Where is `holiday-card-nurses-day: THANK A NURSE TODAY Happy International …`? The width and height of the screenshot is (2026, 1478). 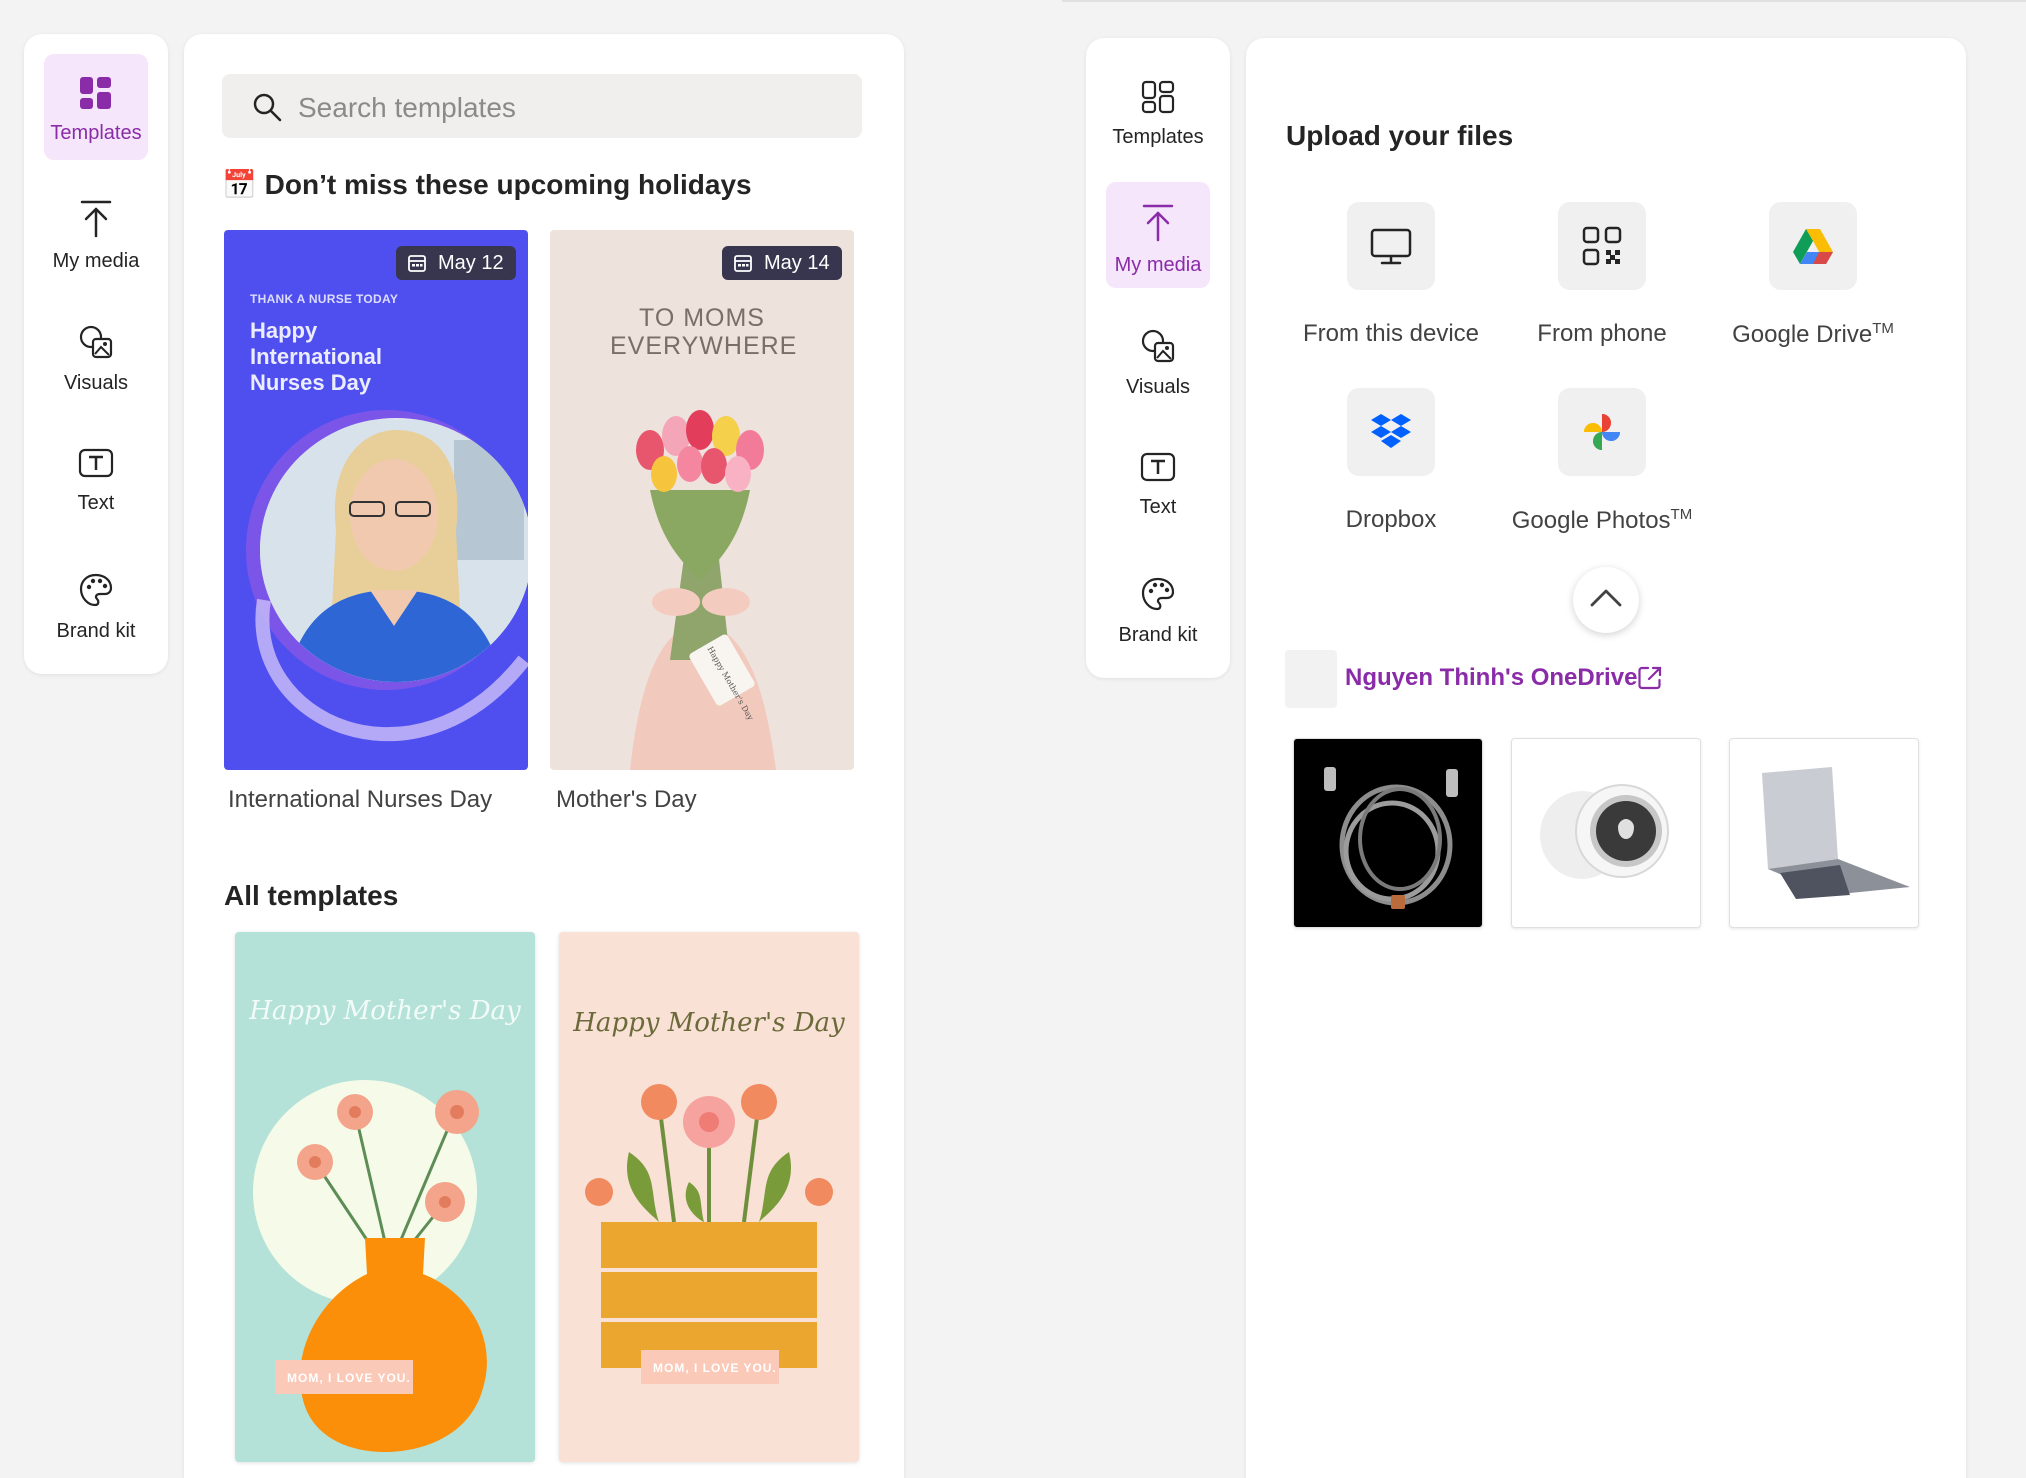
holiday-card-nurses-day: THANK A NURSE TODAY Happy International … is located at coordinates (376, 500).